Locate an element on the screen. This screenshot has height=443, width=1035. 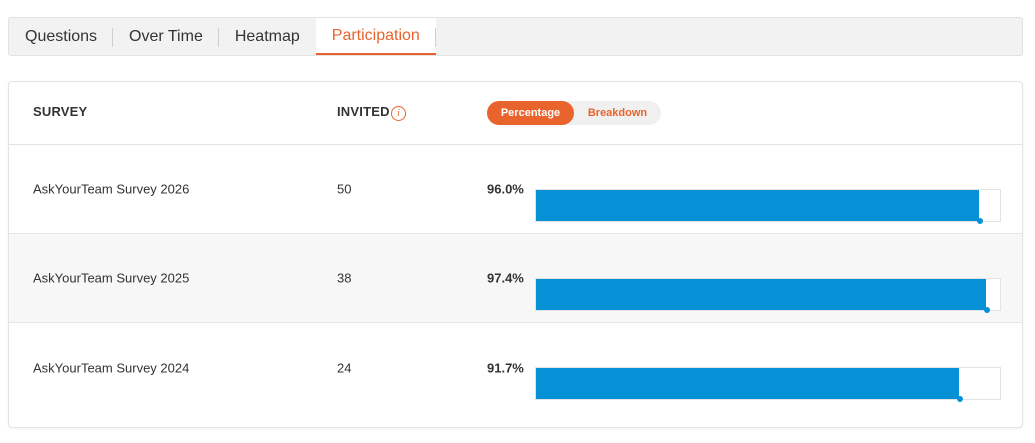
tab-label: Over Time is located at coordinates (166, 36).